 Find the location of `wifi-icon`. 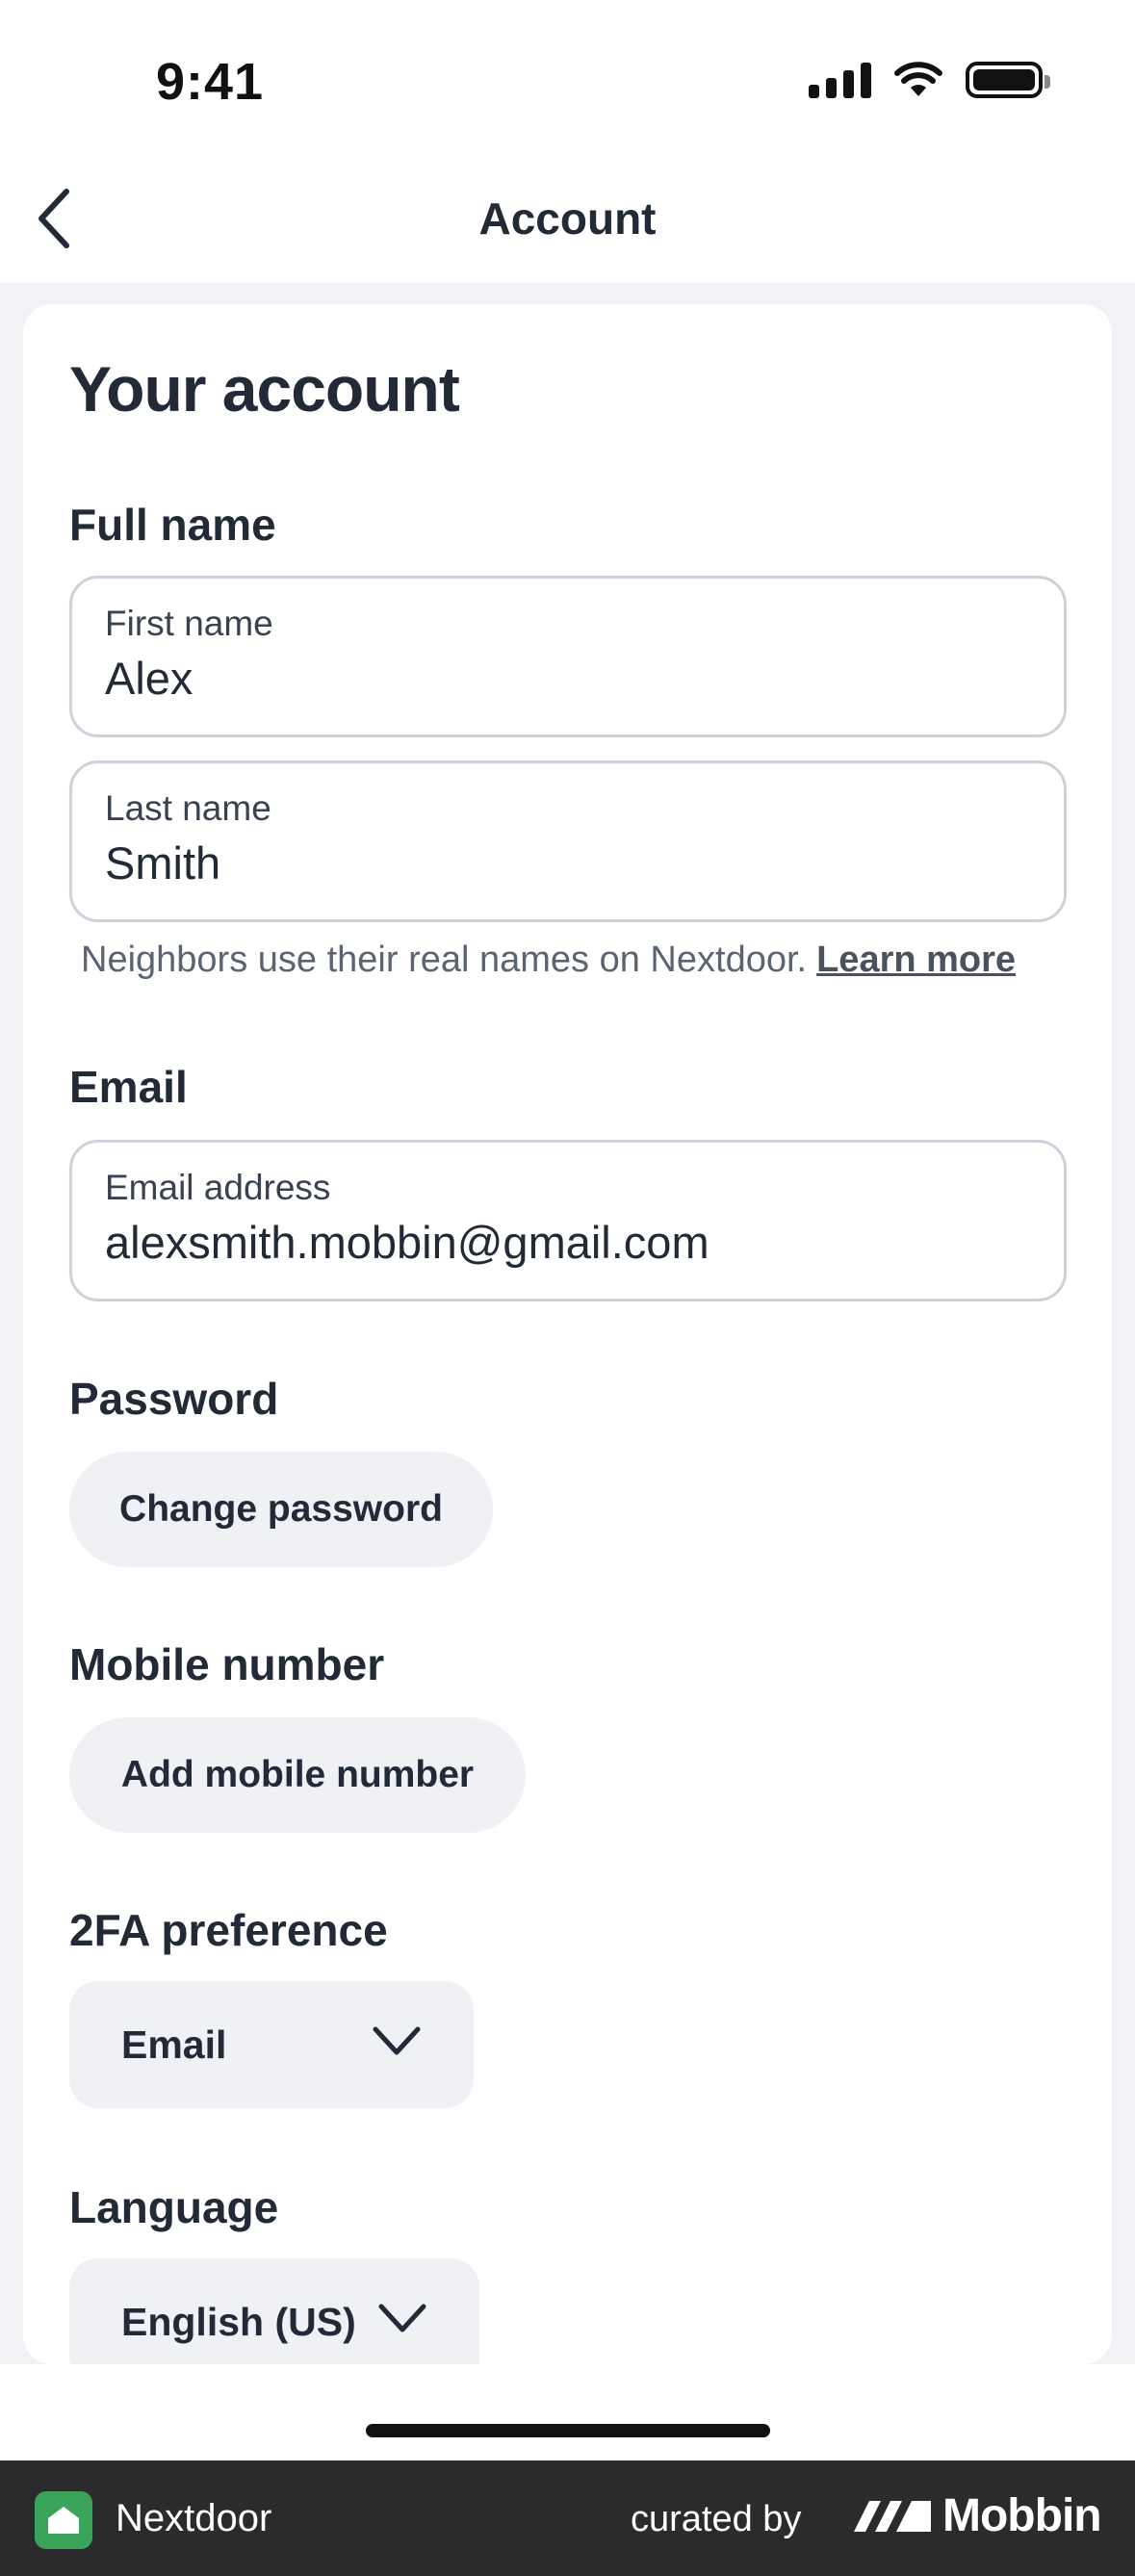

wifi-icon is located at coordinates (918, 79).